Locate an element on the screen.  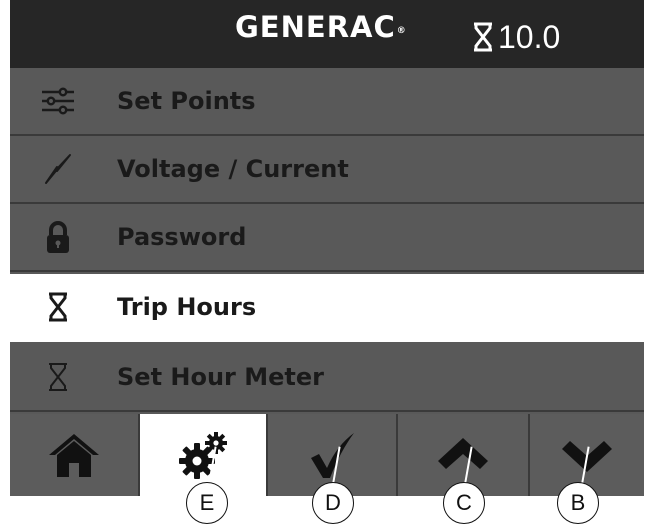
menu-item-label: Voltage / Current is located at coordinates (233, 169).